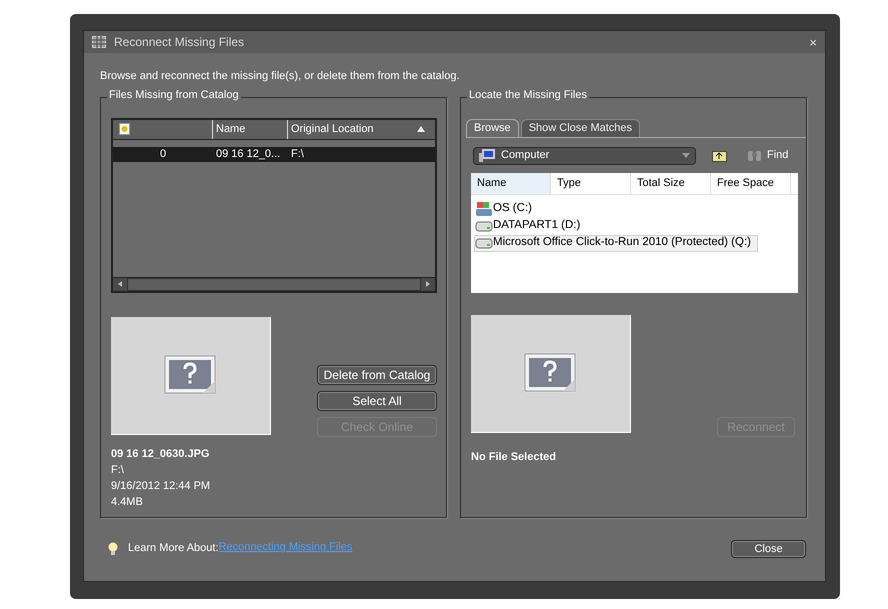 This screenshot has width=888, height=609. Describe the element at coordinates (124, 129) in the screenshot. I see `photo-icon` at that location.